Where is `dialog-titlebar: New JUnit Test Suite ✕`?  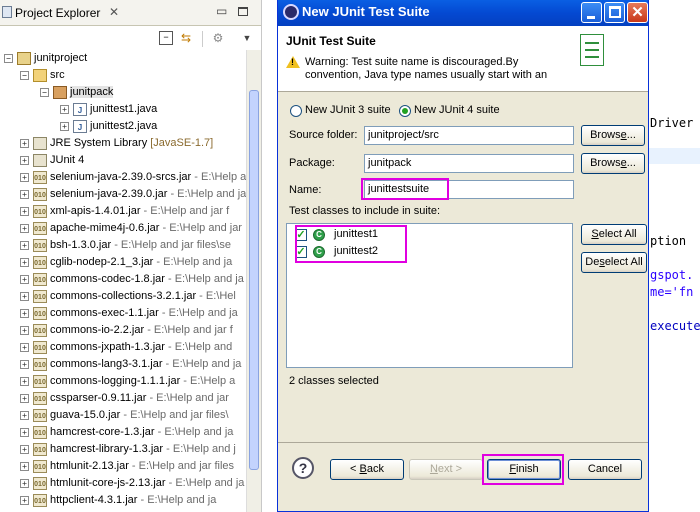 dialog-titlebar: New JUnit Test Suite ✕ is located at coordinates (463, 13).